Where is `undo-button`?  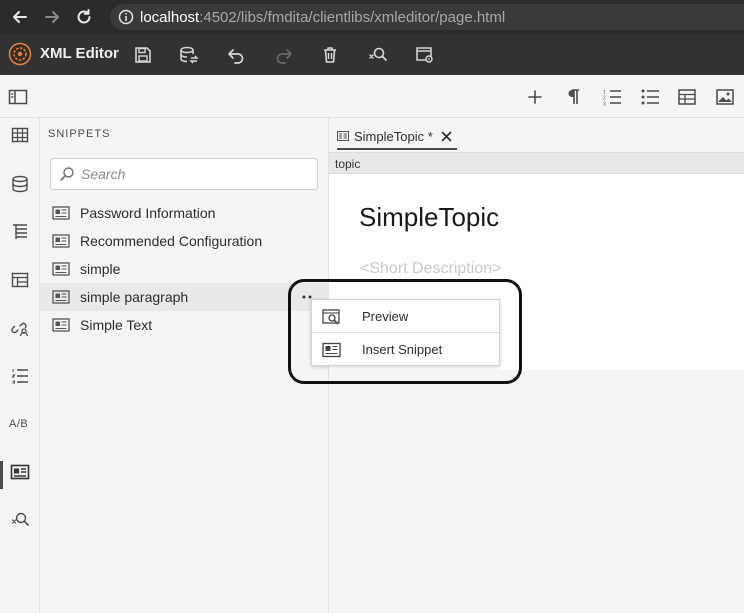 undo-button is located at coordinates (236, 55).